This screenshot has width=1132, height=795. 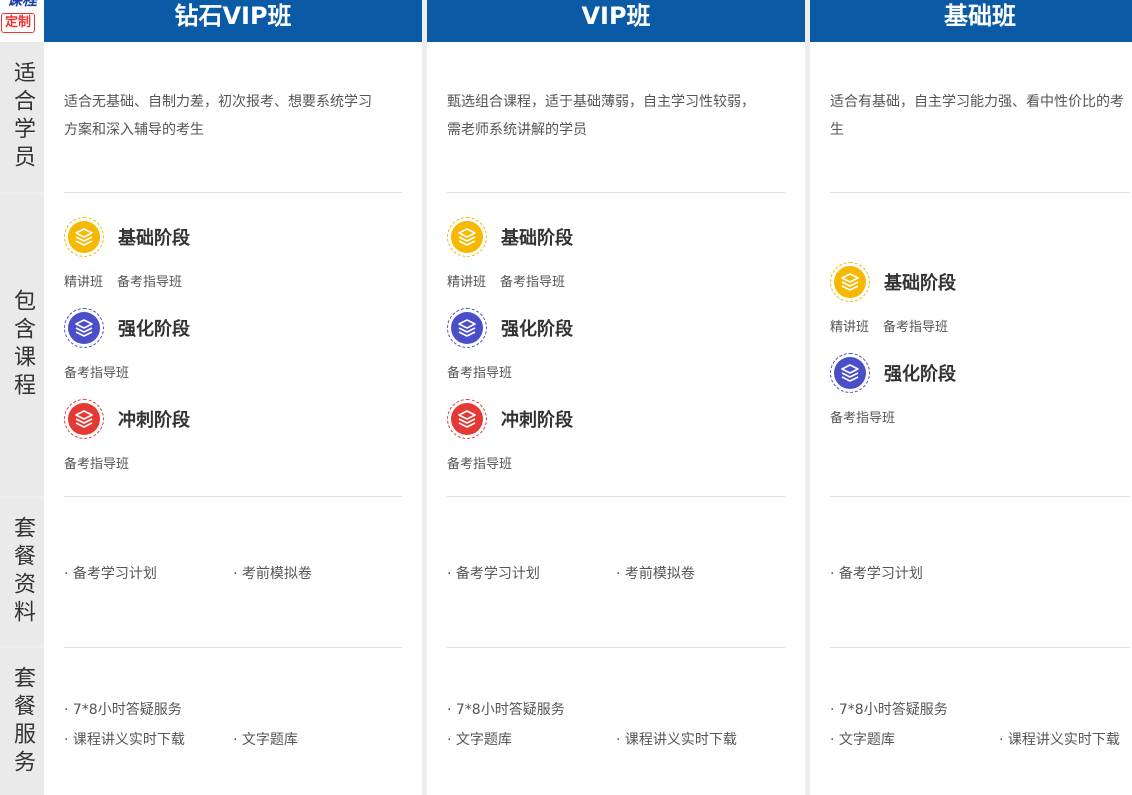 I want to click on column-title: VIP班, so click(x=616, y=21).